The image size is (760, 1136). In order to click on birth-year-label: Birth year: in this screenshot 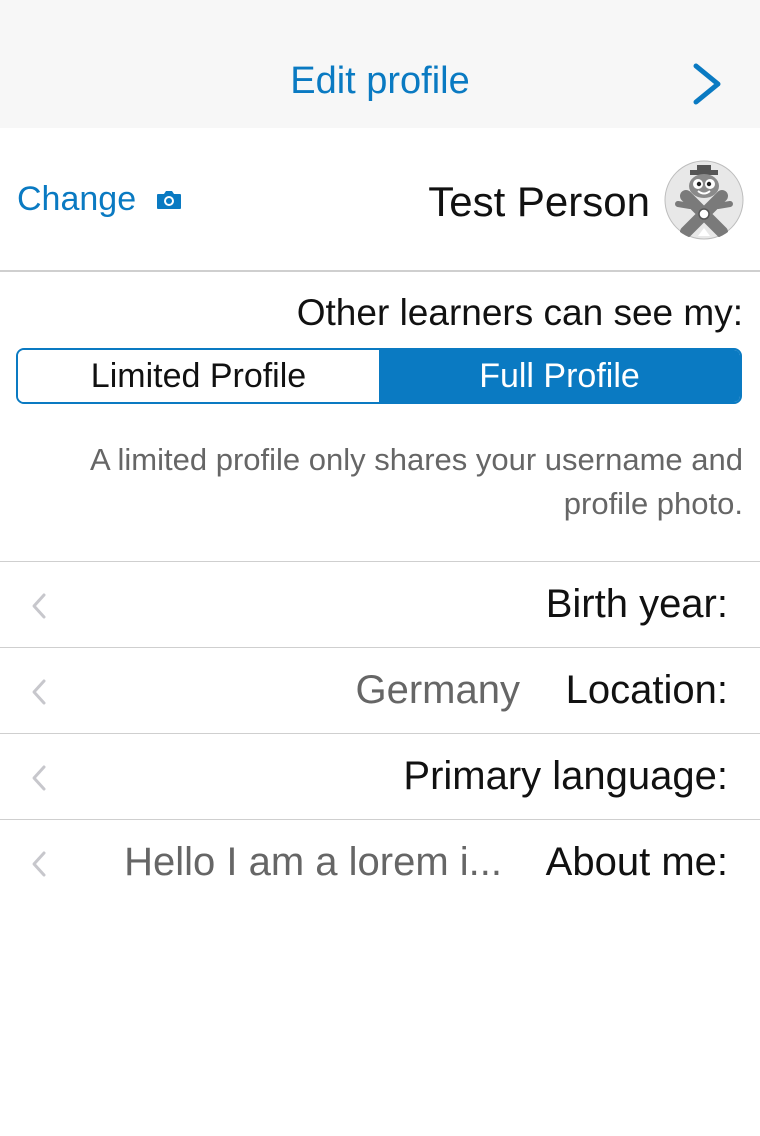, I will do `click(636, 604)`.